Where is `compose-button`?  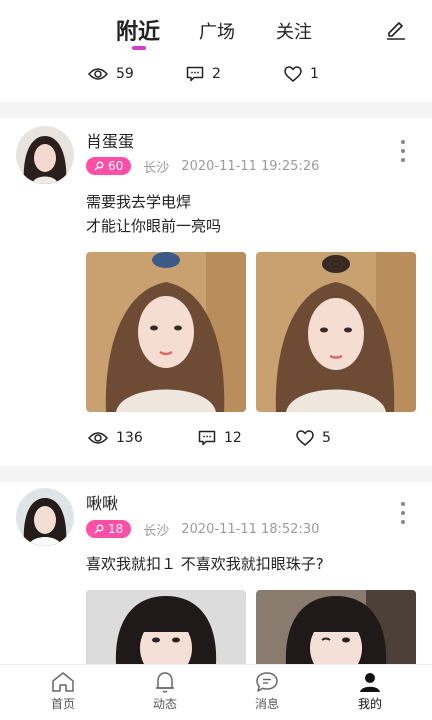
compose-button is located at coordinates (396, 28).